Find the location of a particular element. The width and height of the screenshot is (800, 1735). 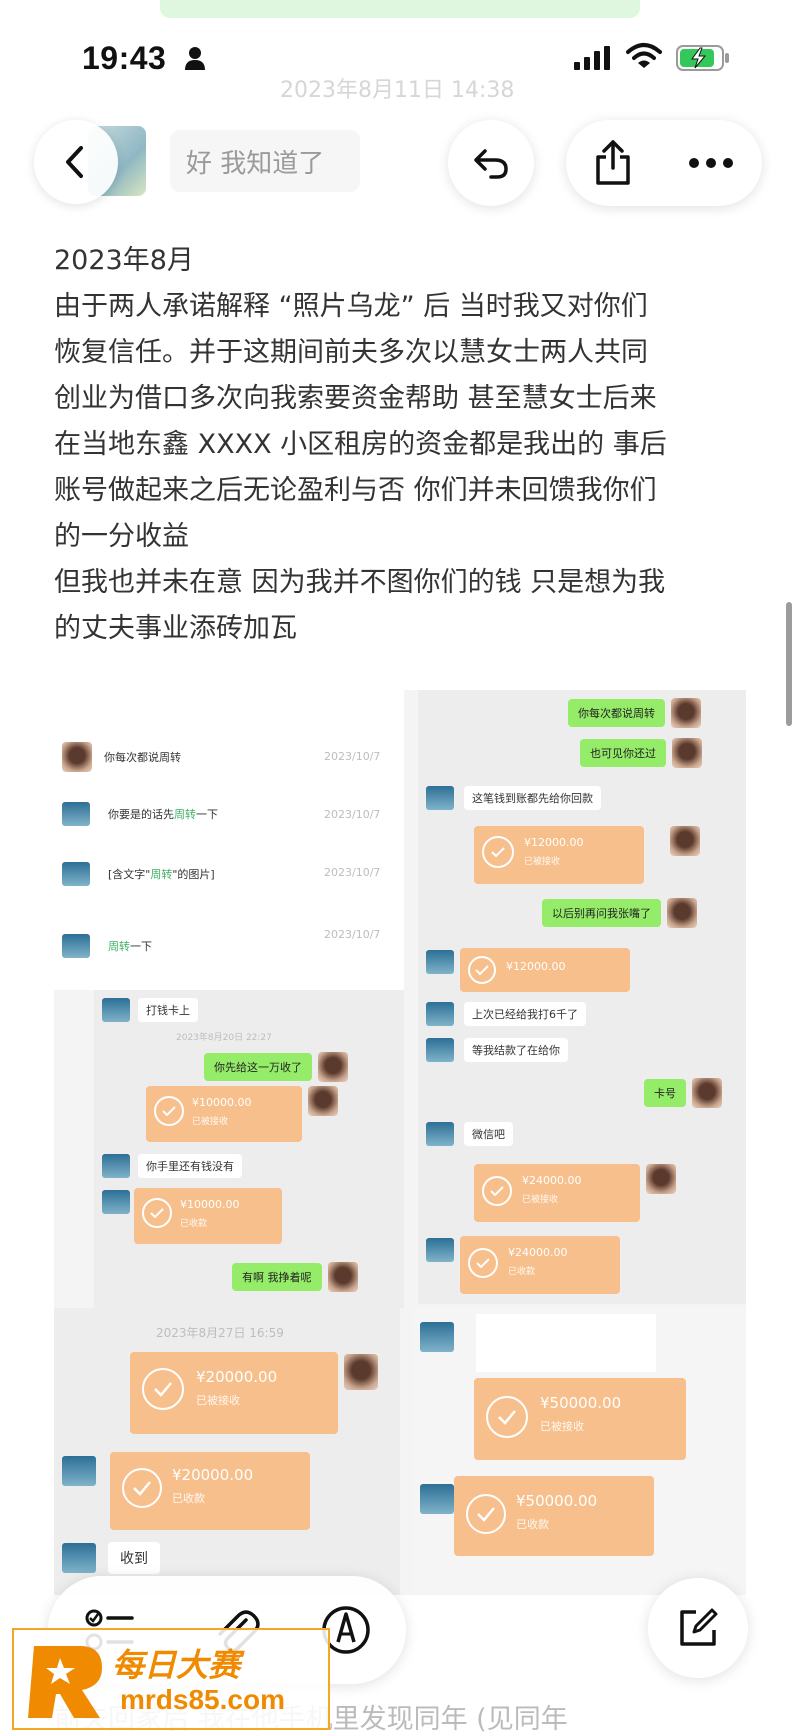

transfer-card: ¥24000.00 已收款 is located at coordinates (540, 1265).